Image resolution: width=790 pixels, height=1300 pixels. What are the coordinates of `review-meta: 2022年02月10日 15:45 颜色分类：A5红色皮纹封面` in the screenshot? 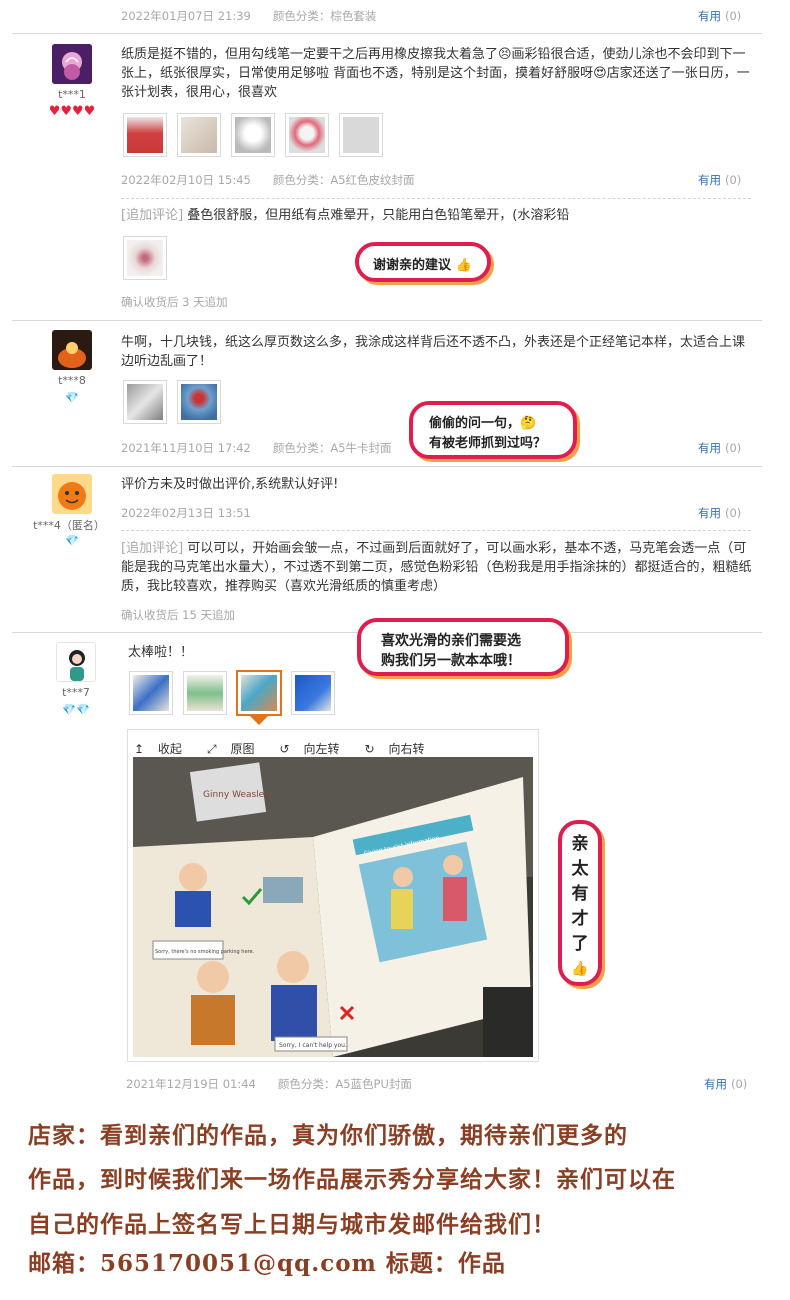 It's located at (268, 180).